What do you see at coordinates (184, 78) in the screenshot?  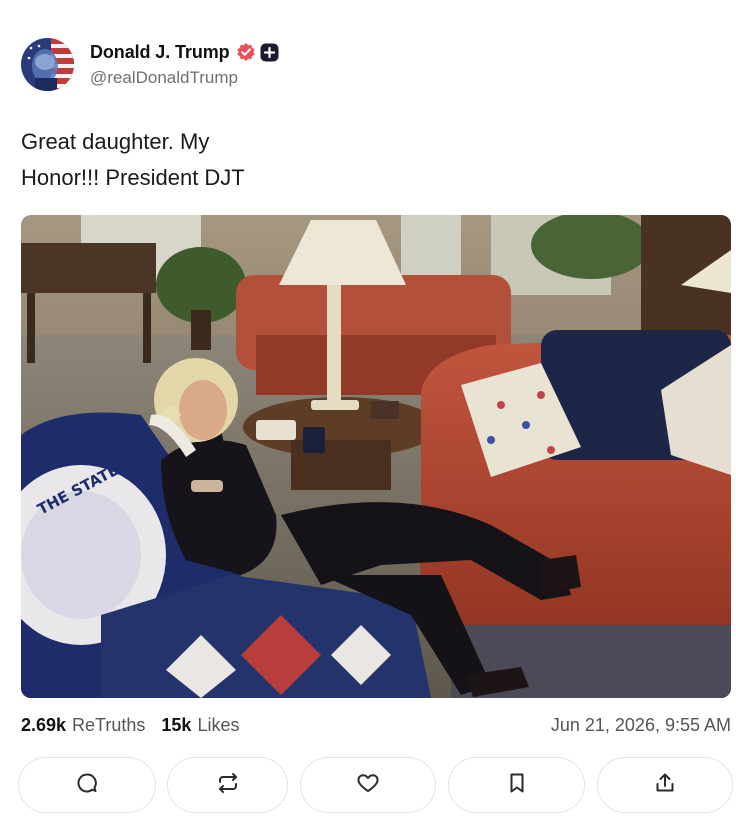 I see `author-handle: @realDonaldTrump` at bounding box center [184, 78].